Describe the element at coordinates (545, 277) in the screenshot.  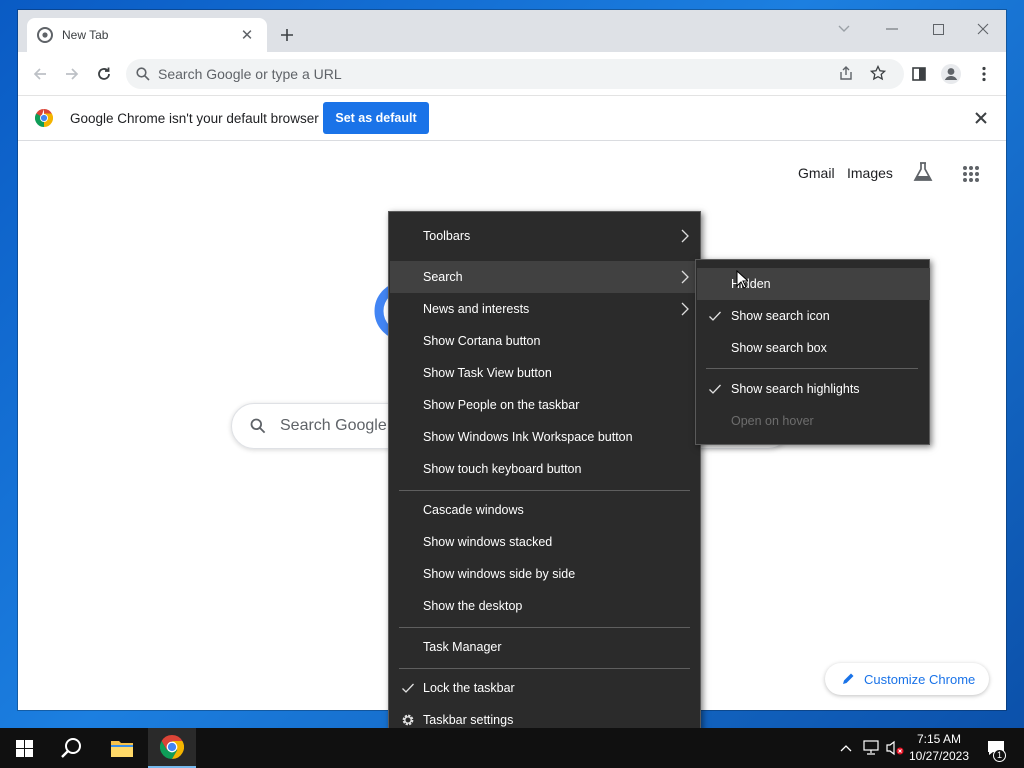
I see `menu-item-search: Search` at that location.